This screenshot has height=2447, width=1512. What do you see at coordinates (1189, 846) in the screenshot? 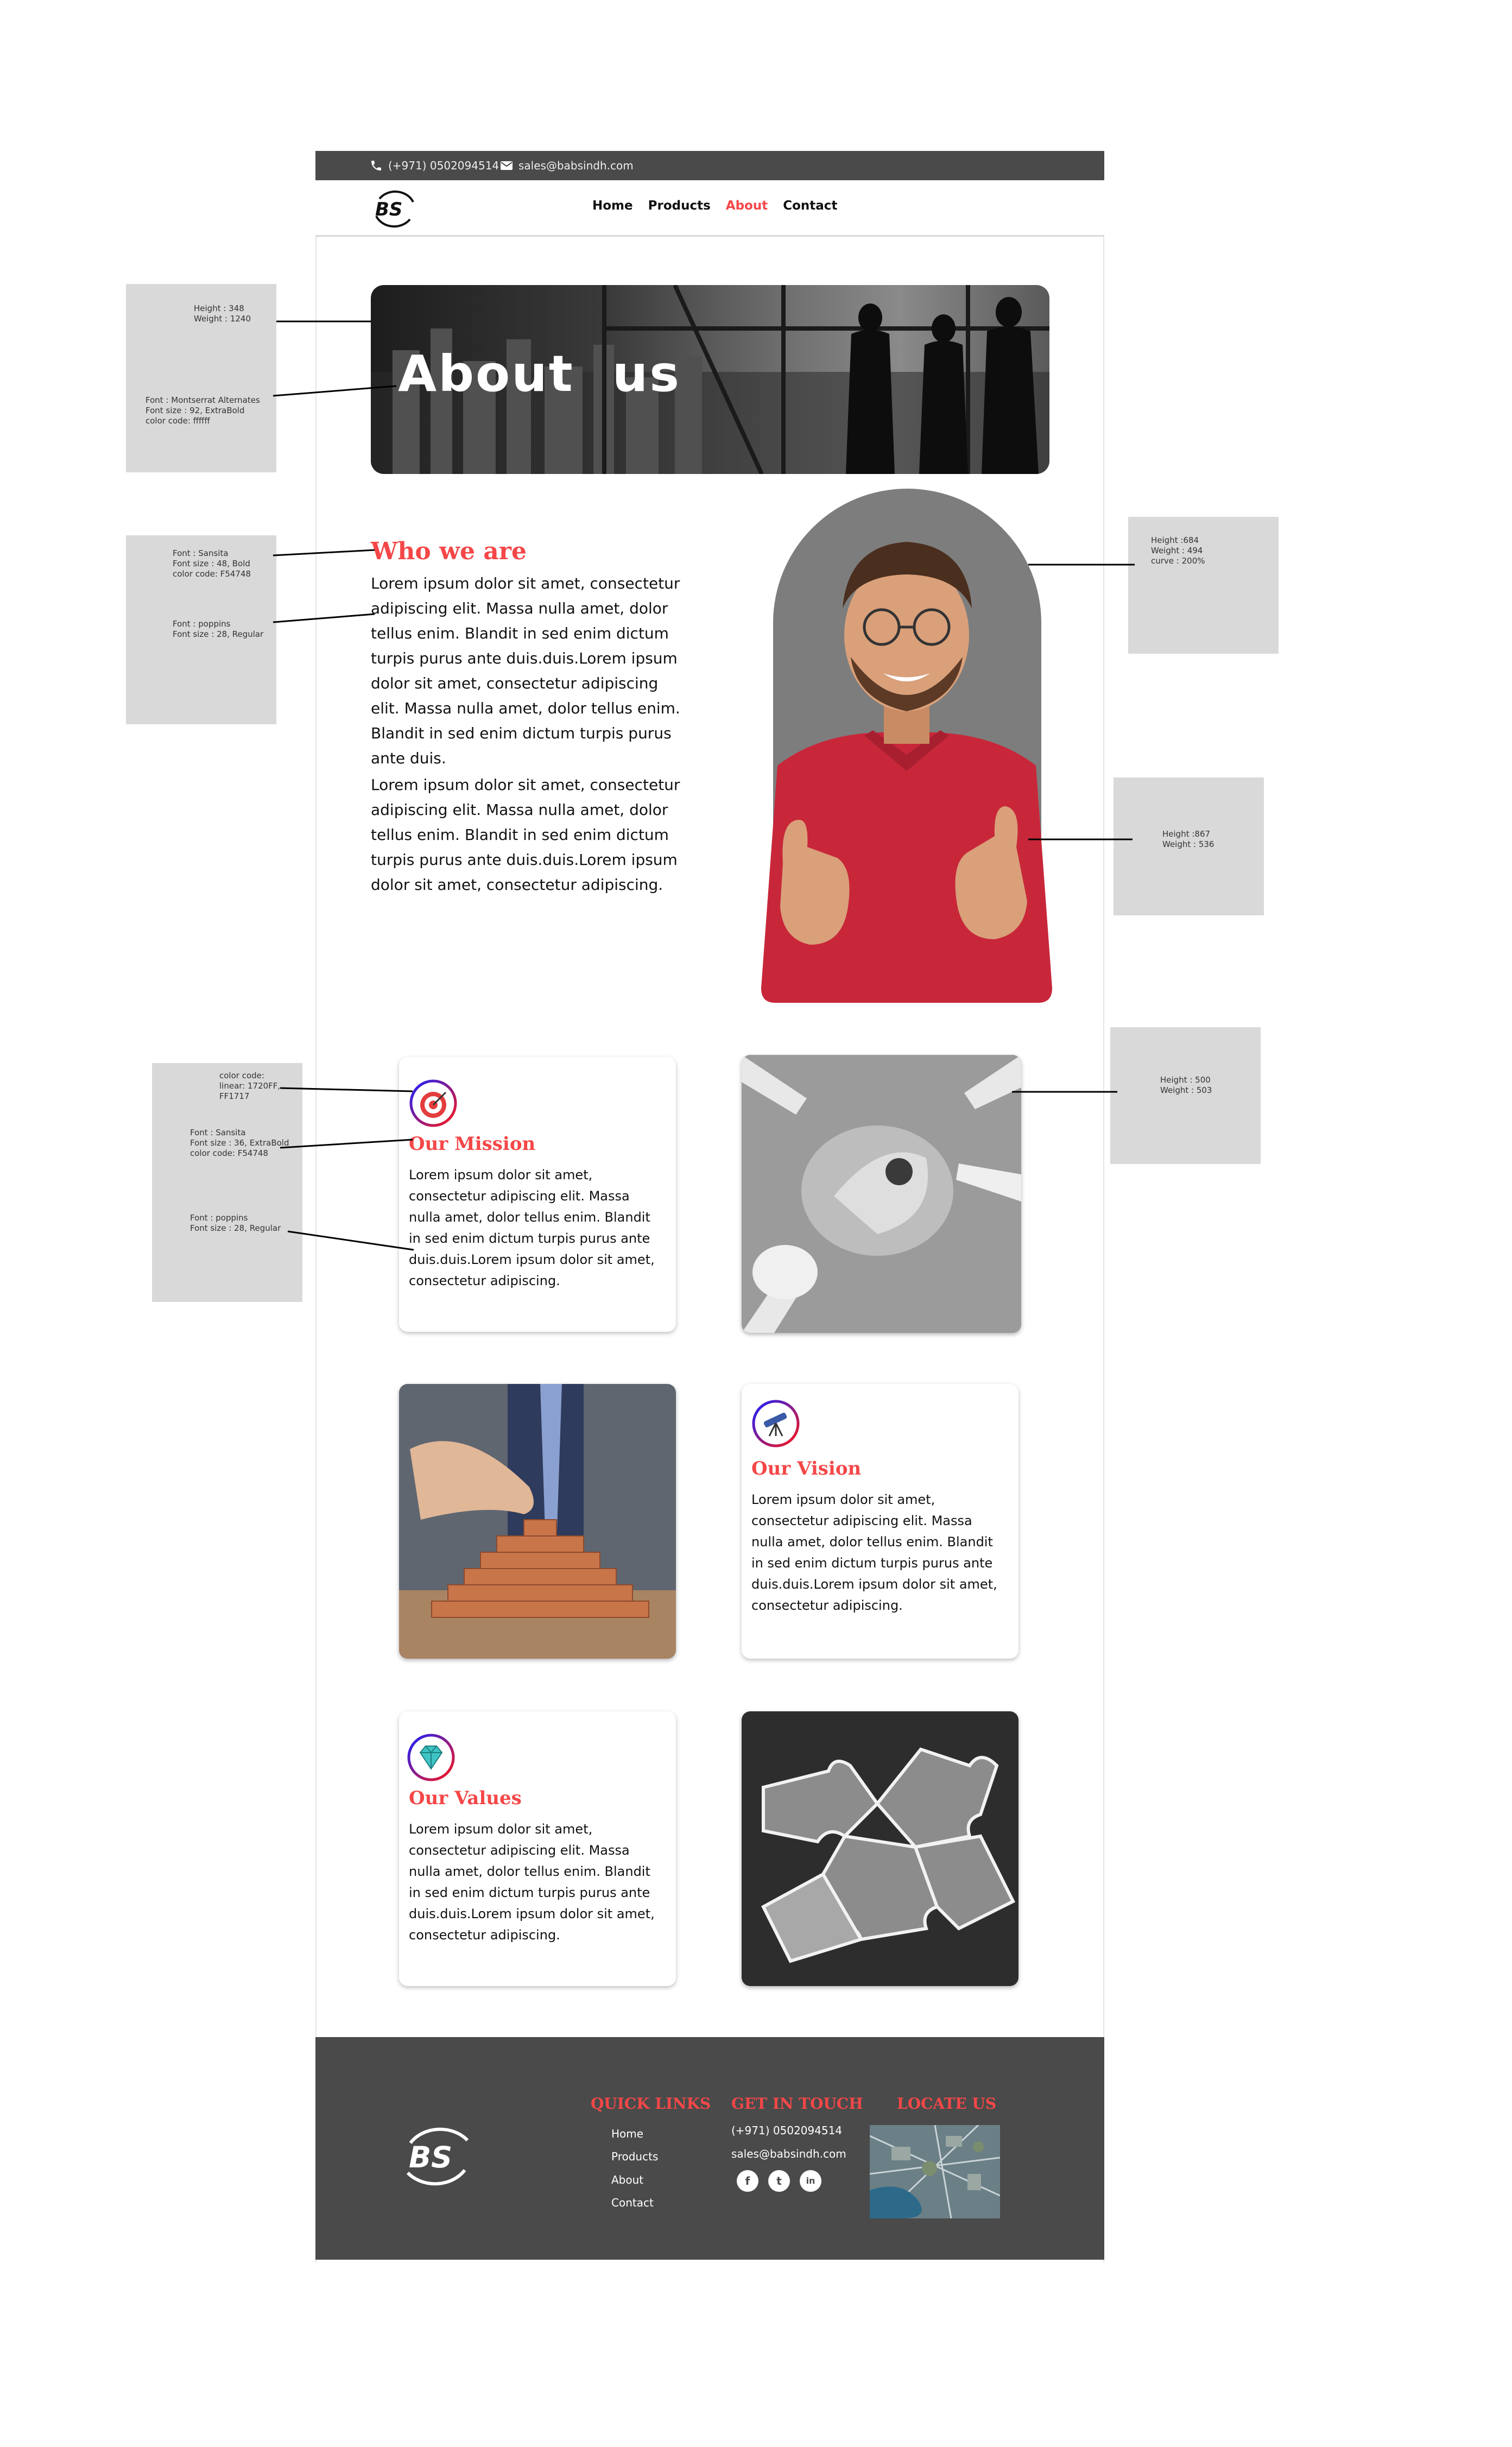
I see `annotation-person-size: Height :867 Weight : 536` at bounding box center [1189, 846].